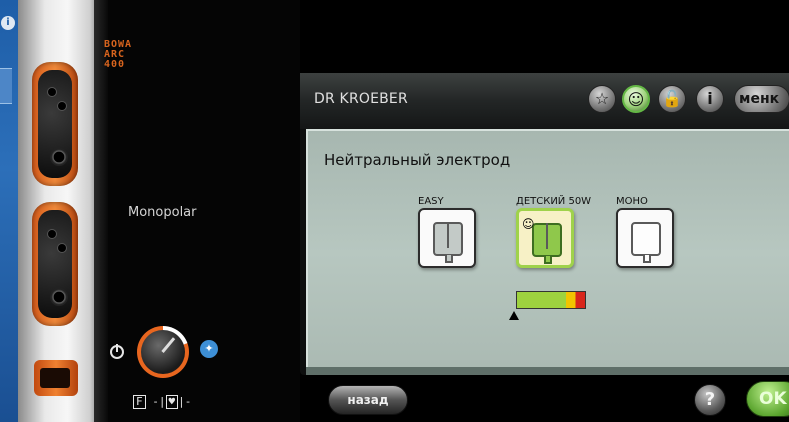  I want to click on child-icon: ☺, so click(528, 224).